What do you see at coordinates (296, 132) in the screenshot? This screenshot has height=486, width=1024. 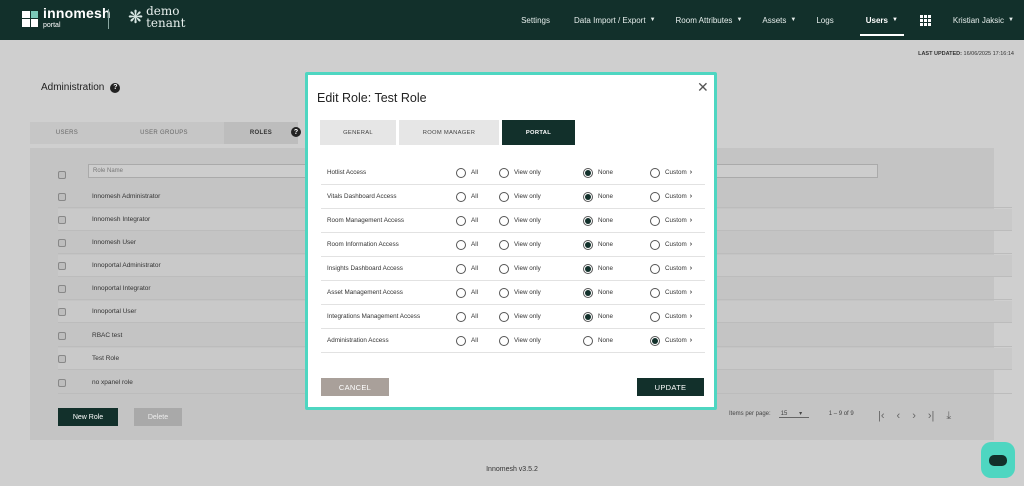 I see `roles-help-icon: ?` at bounding box center [296, 132].